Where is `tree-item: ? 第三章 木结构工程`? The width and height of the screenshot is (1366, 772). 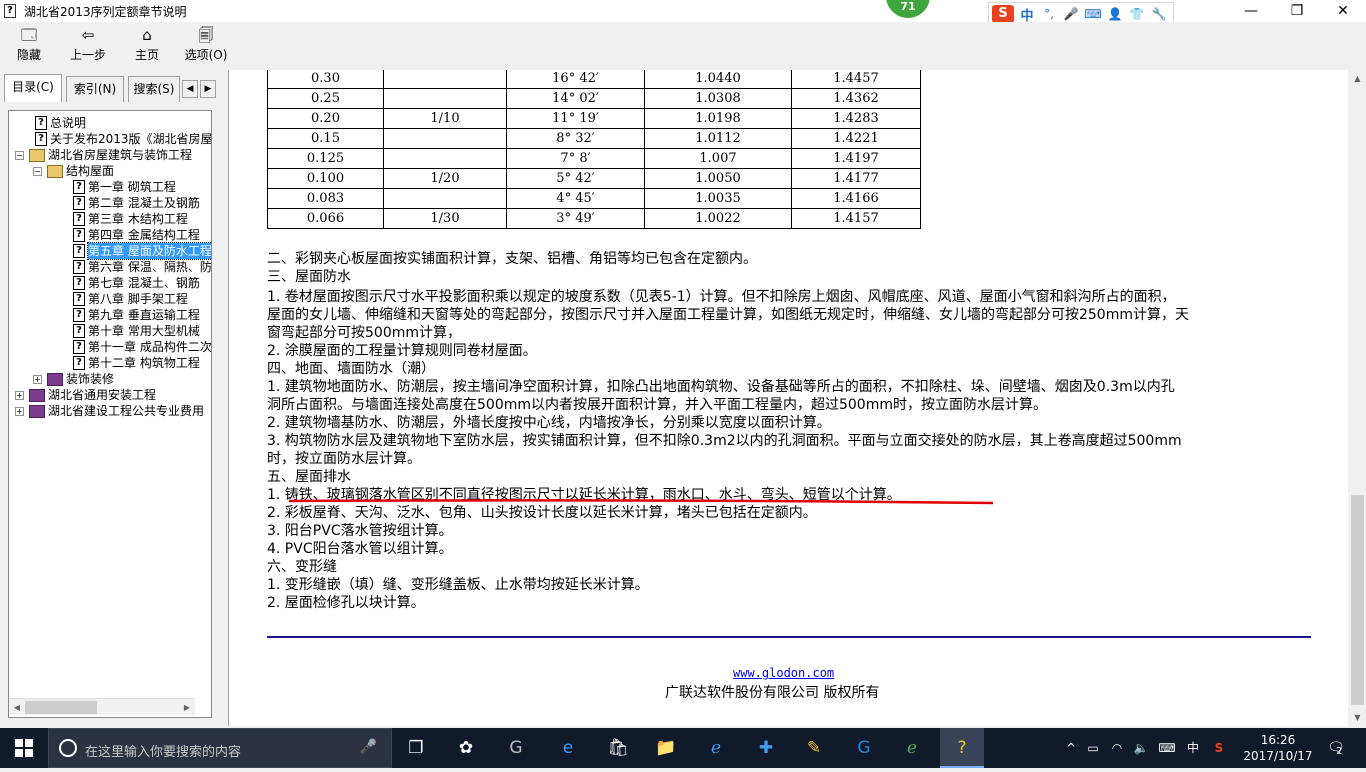 tree-item: ? 第三章 木结构工程 is located at coordinates (130, 219).